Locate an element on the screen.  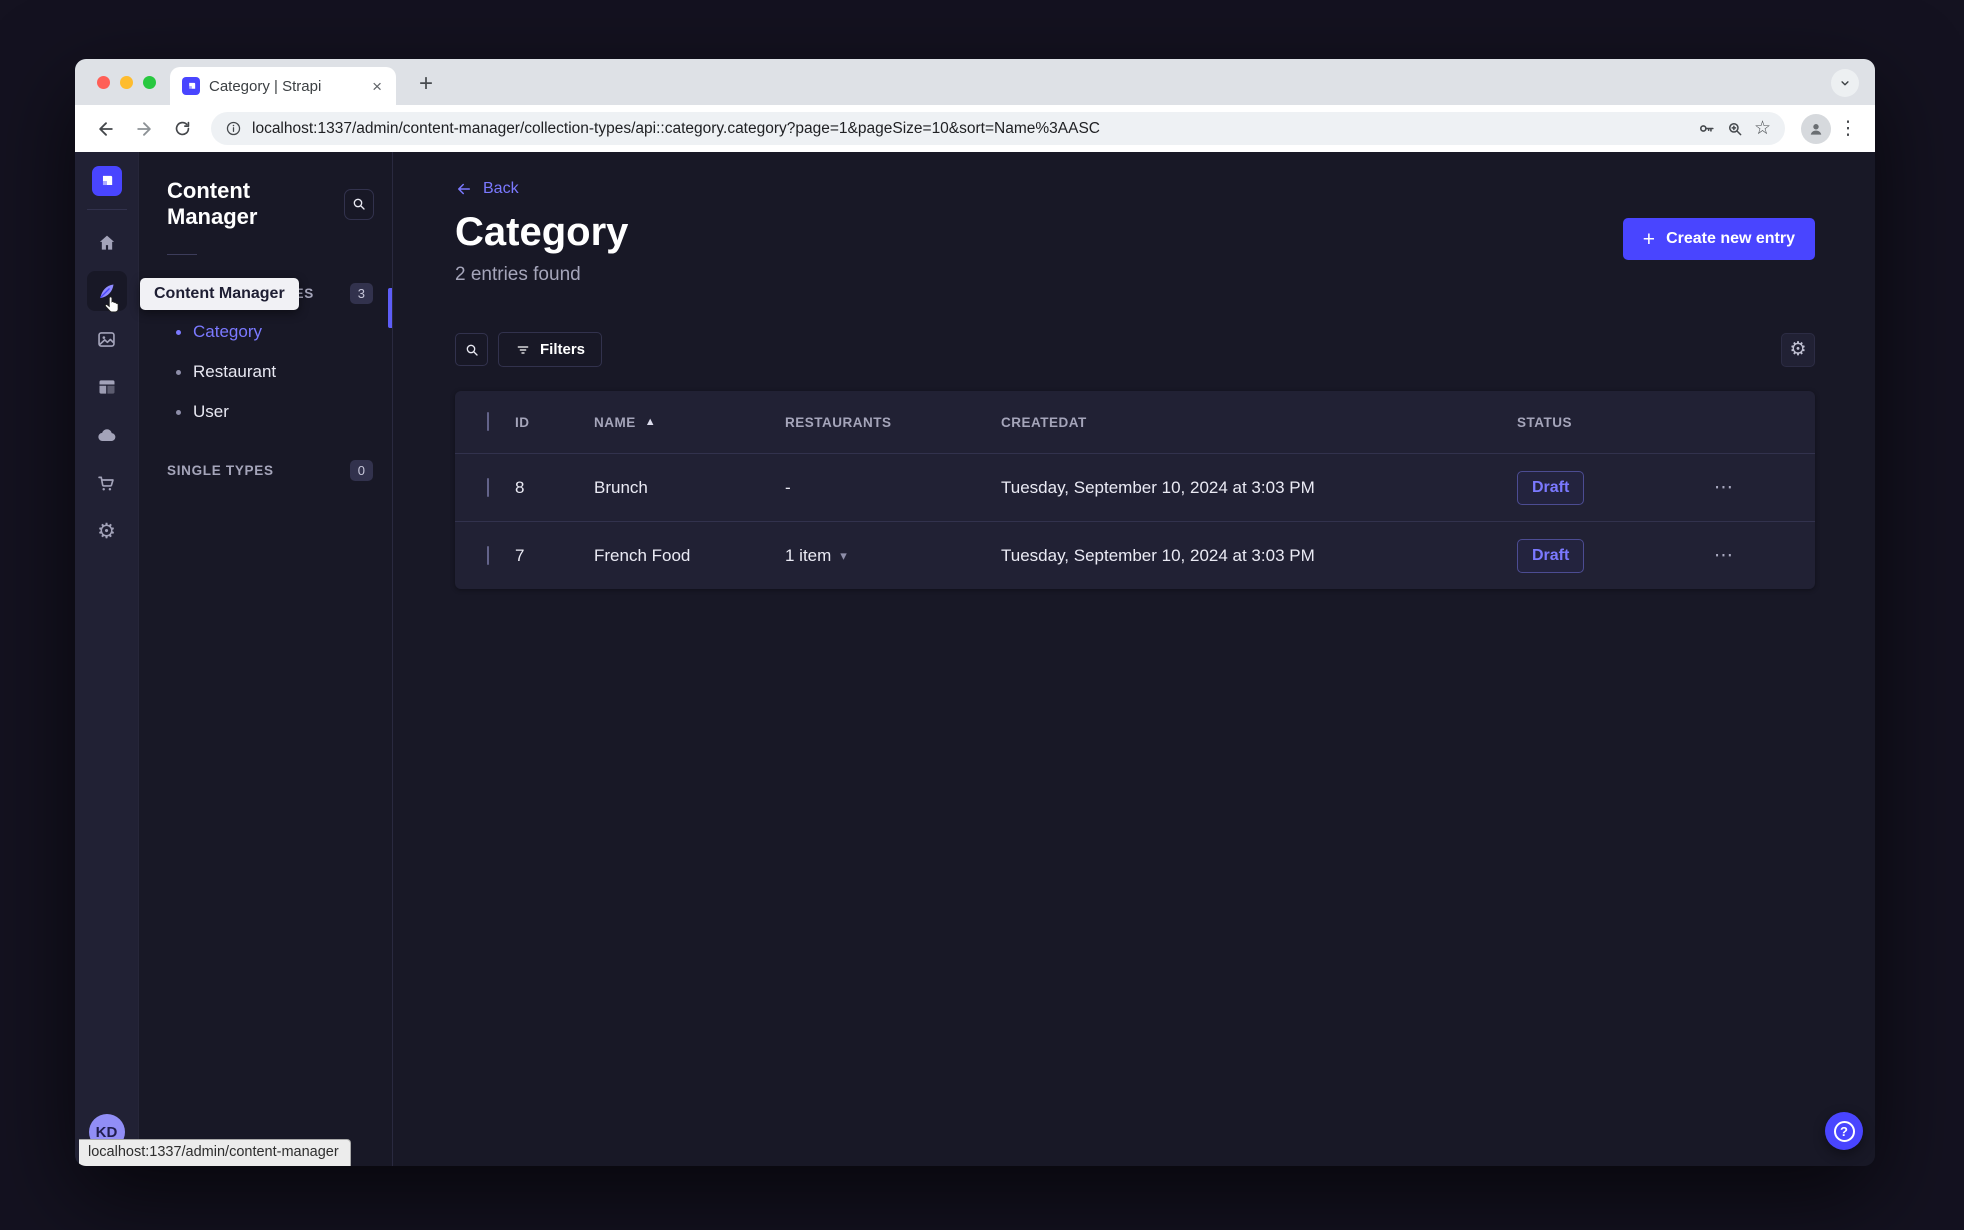
browser-profile-icon is located at coordinates (1816, 128).